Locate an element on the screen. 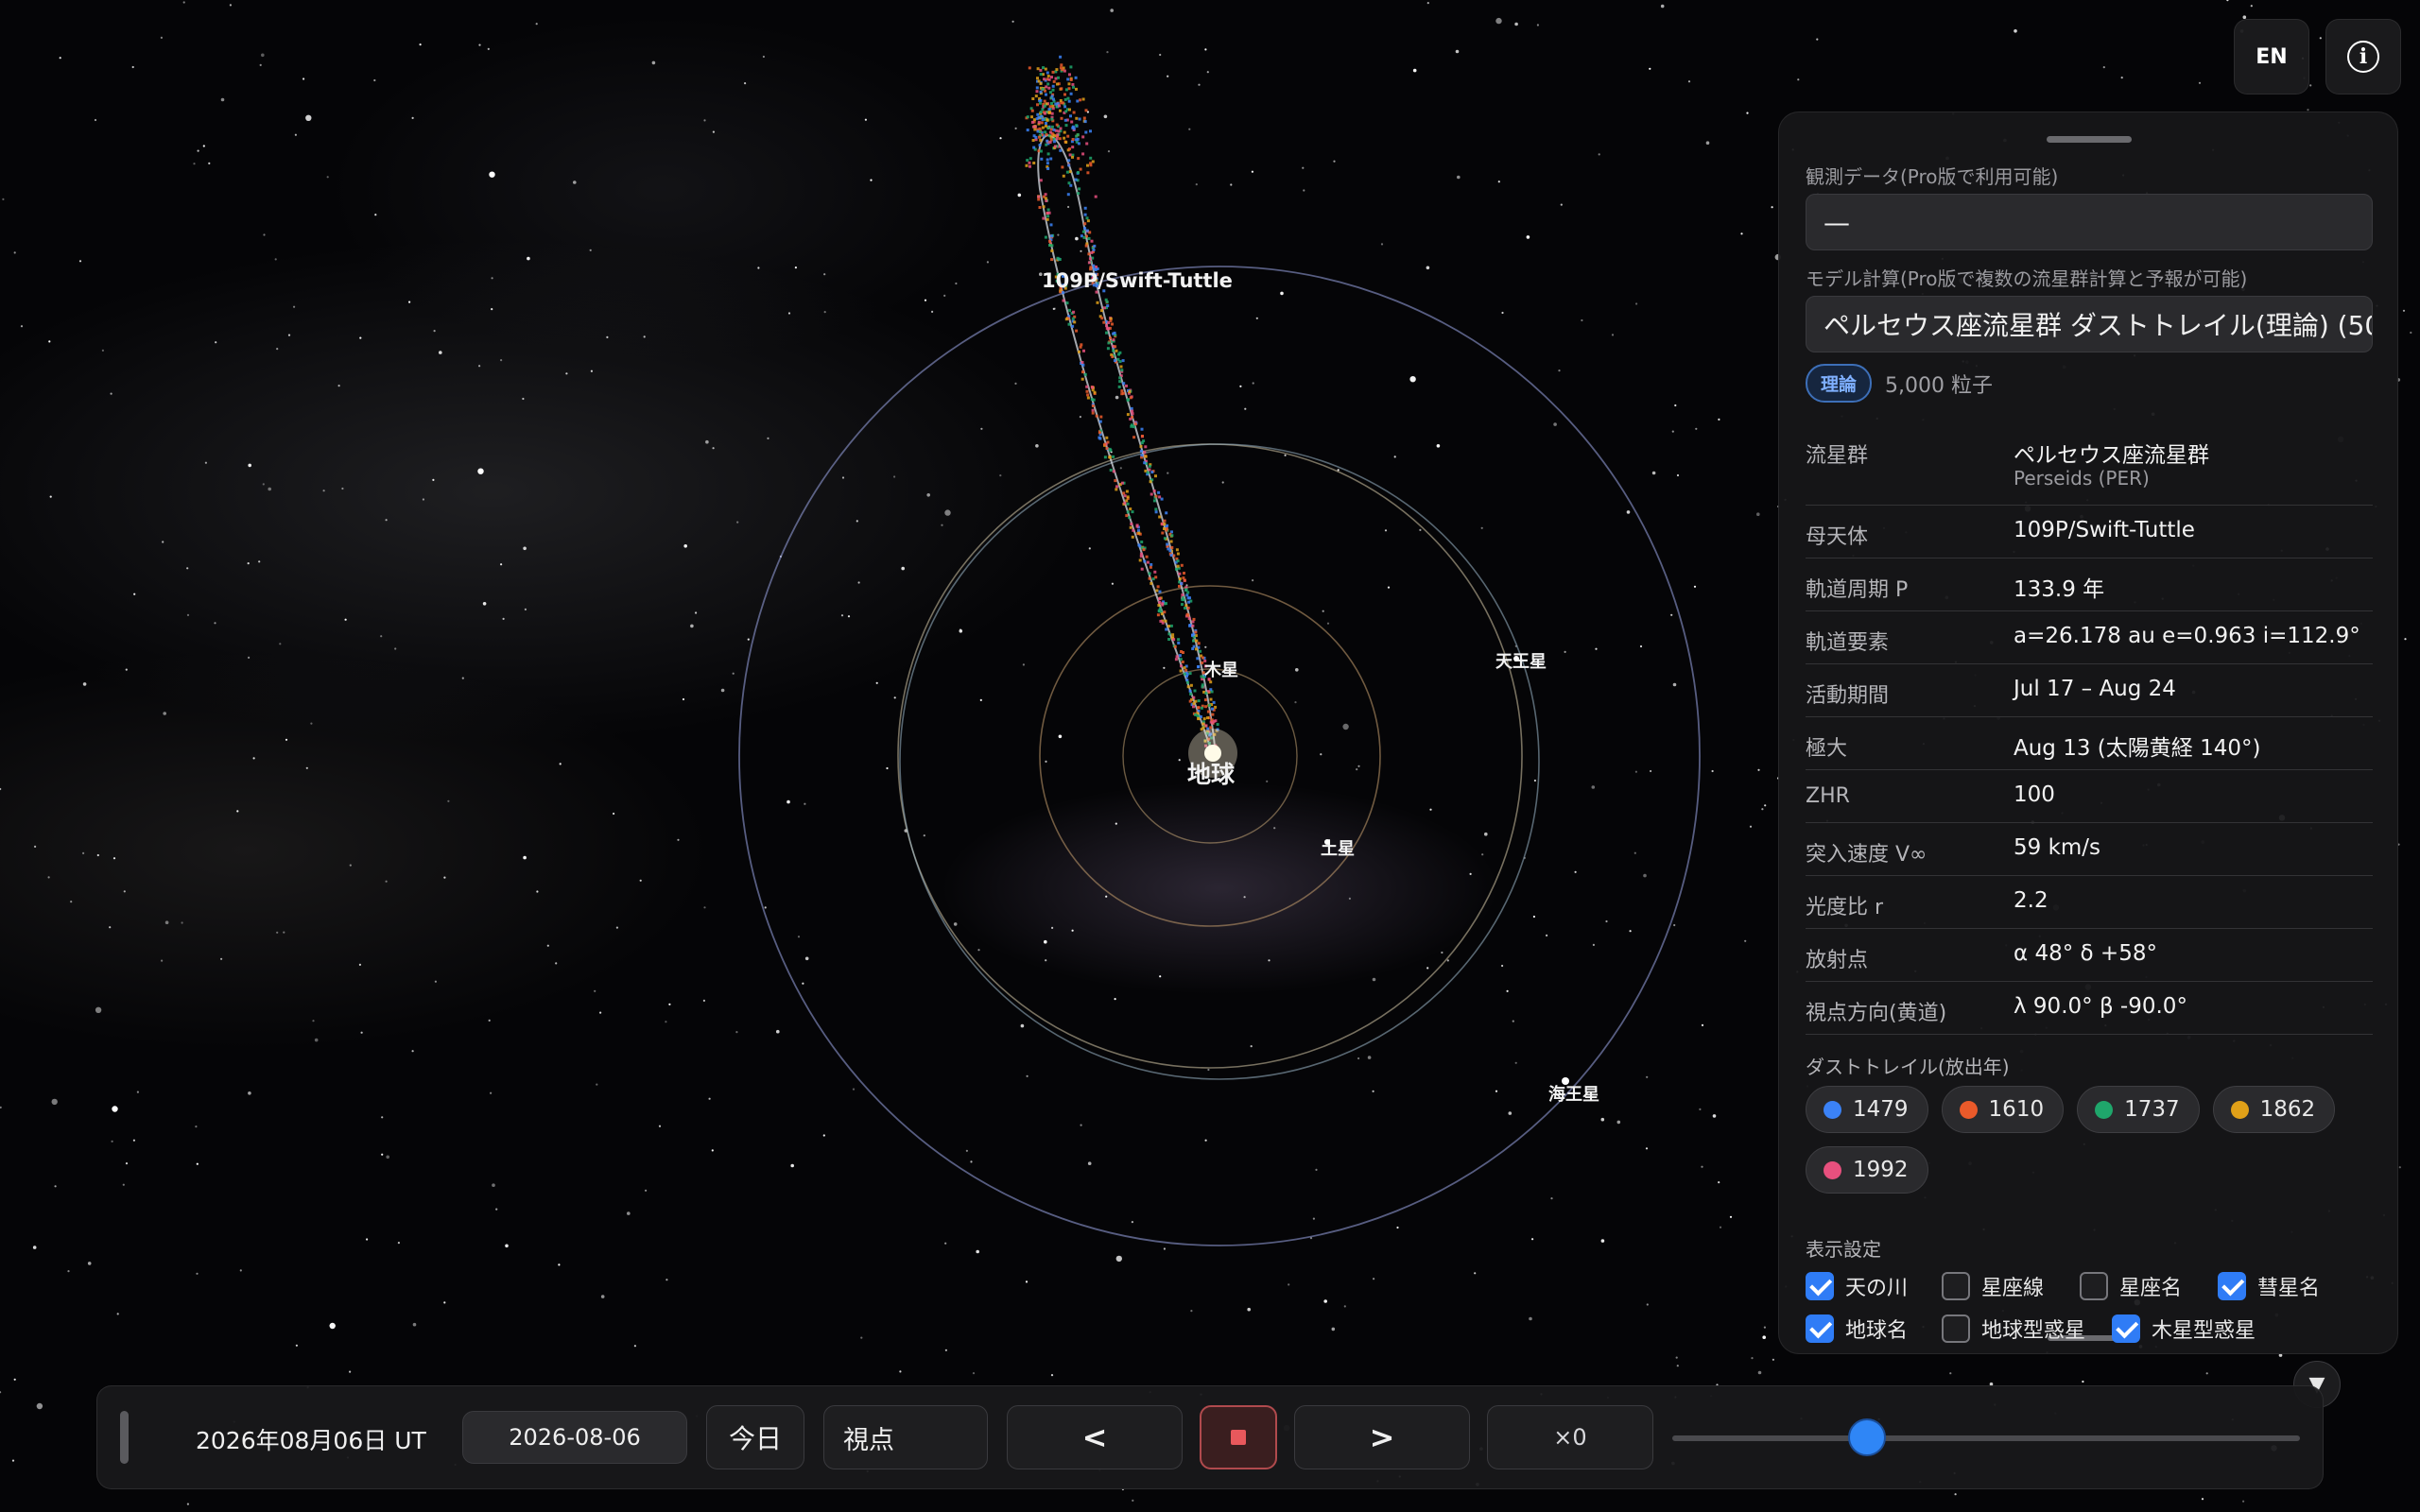 This screenshot has width=2420, height=1512. stop-button is located at coordinates (1238, 1437).